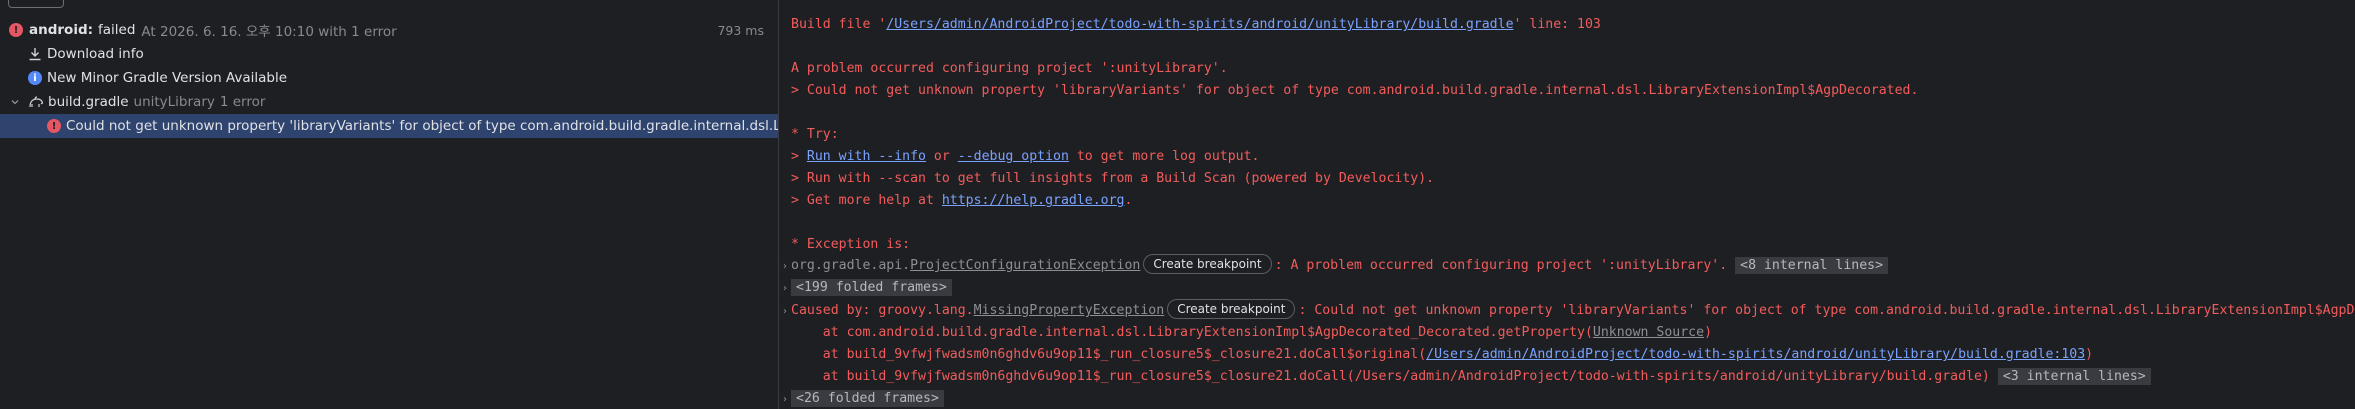 This screenshot has height=409, width=2355. Describe the element at coordinates (1013, 156) in the screenshot. I see `debug-option-link: --debug option` at that location.